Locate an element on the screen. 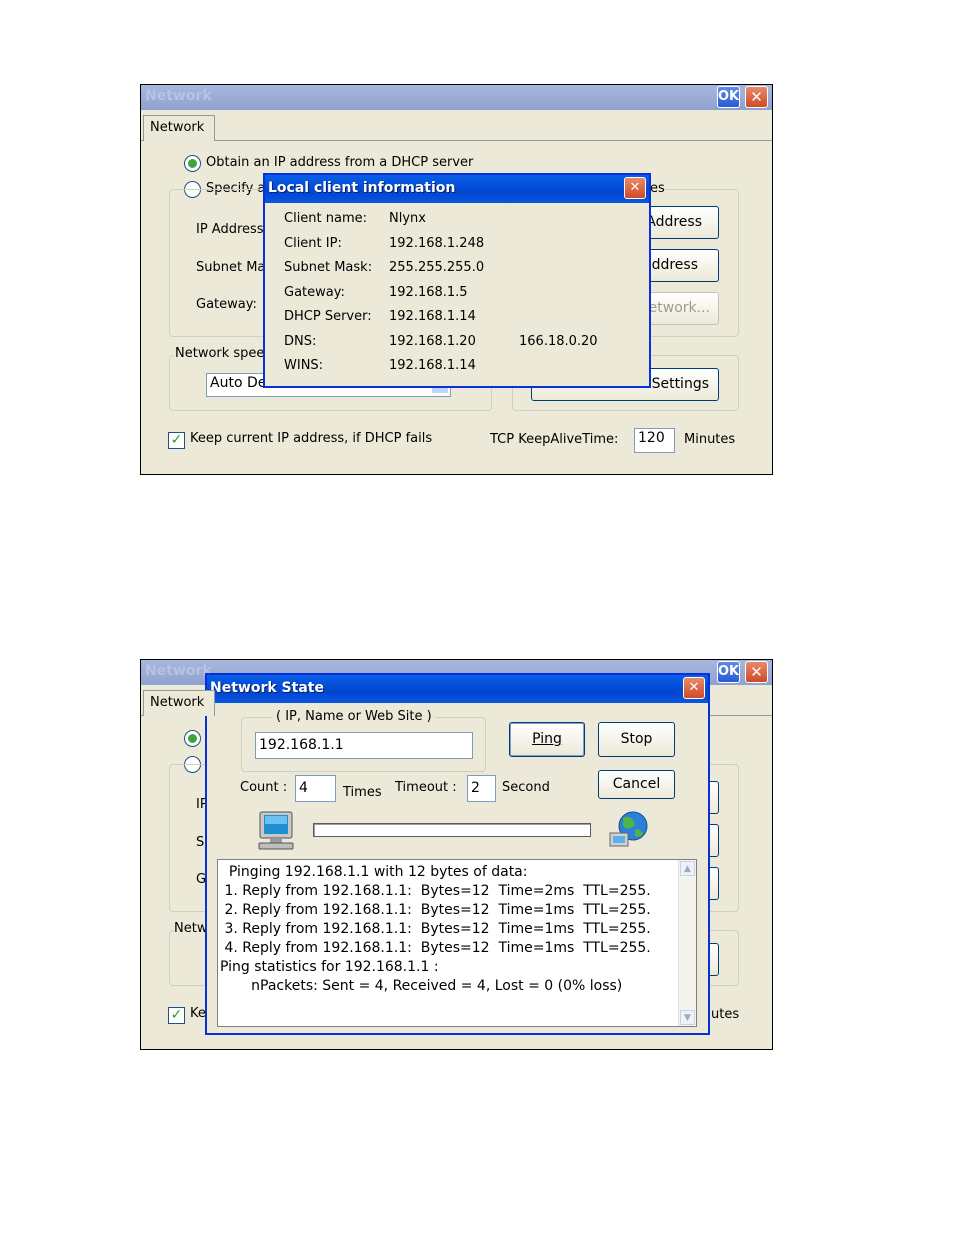 The height and width of the screenshot is (1235, 954). network-speed-label: Netw is located at coordinates (191, 928).